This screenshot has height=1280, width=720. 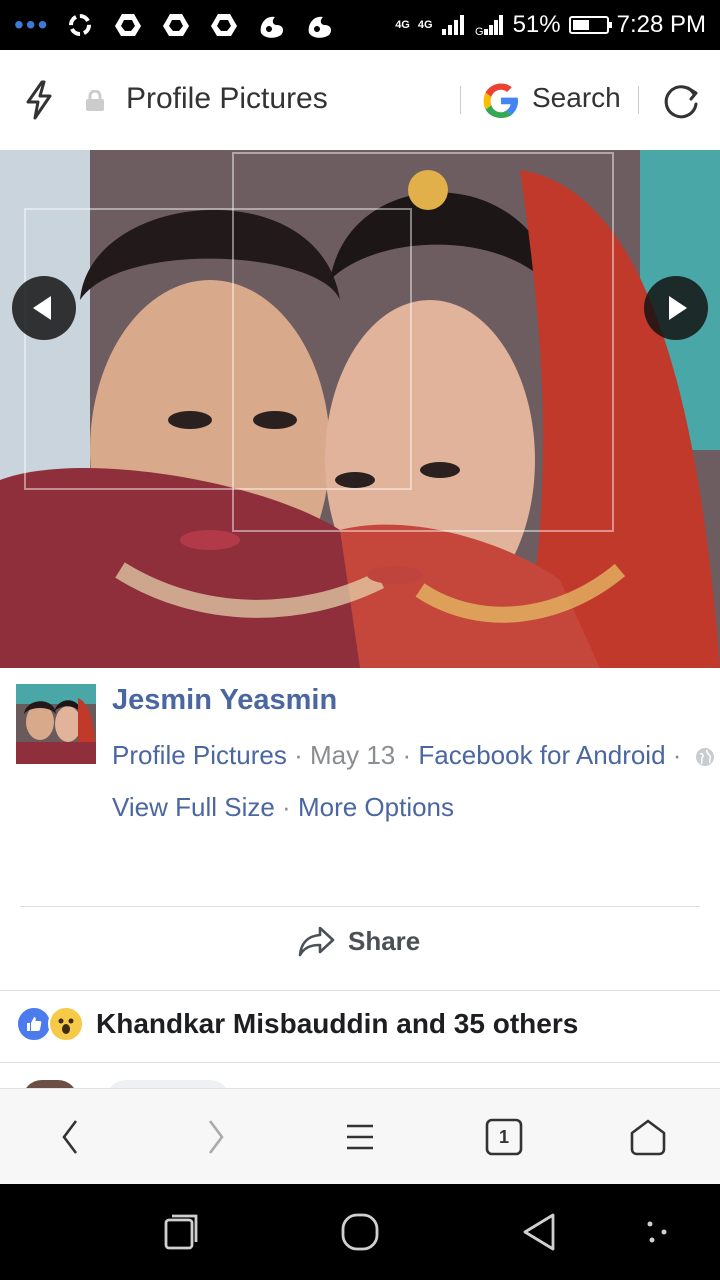 What do you see at coordinates (540, 1232) in the screenshot?
I see `back-nav-icon` at bounding box center [540, 1232].